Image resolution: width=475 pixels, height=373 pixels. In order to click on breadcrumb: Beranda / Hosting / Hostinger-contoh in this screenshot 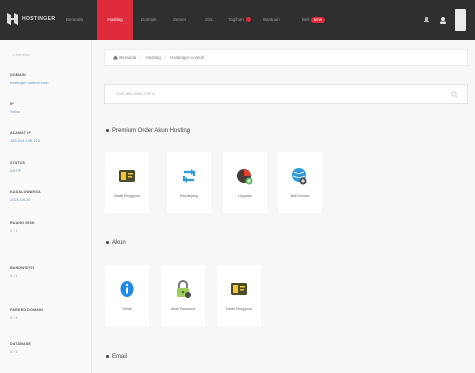, I will do `click(286, 57)`.